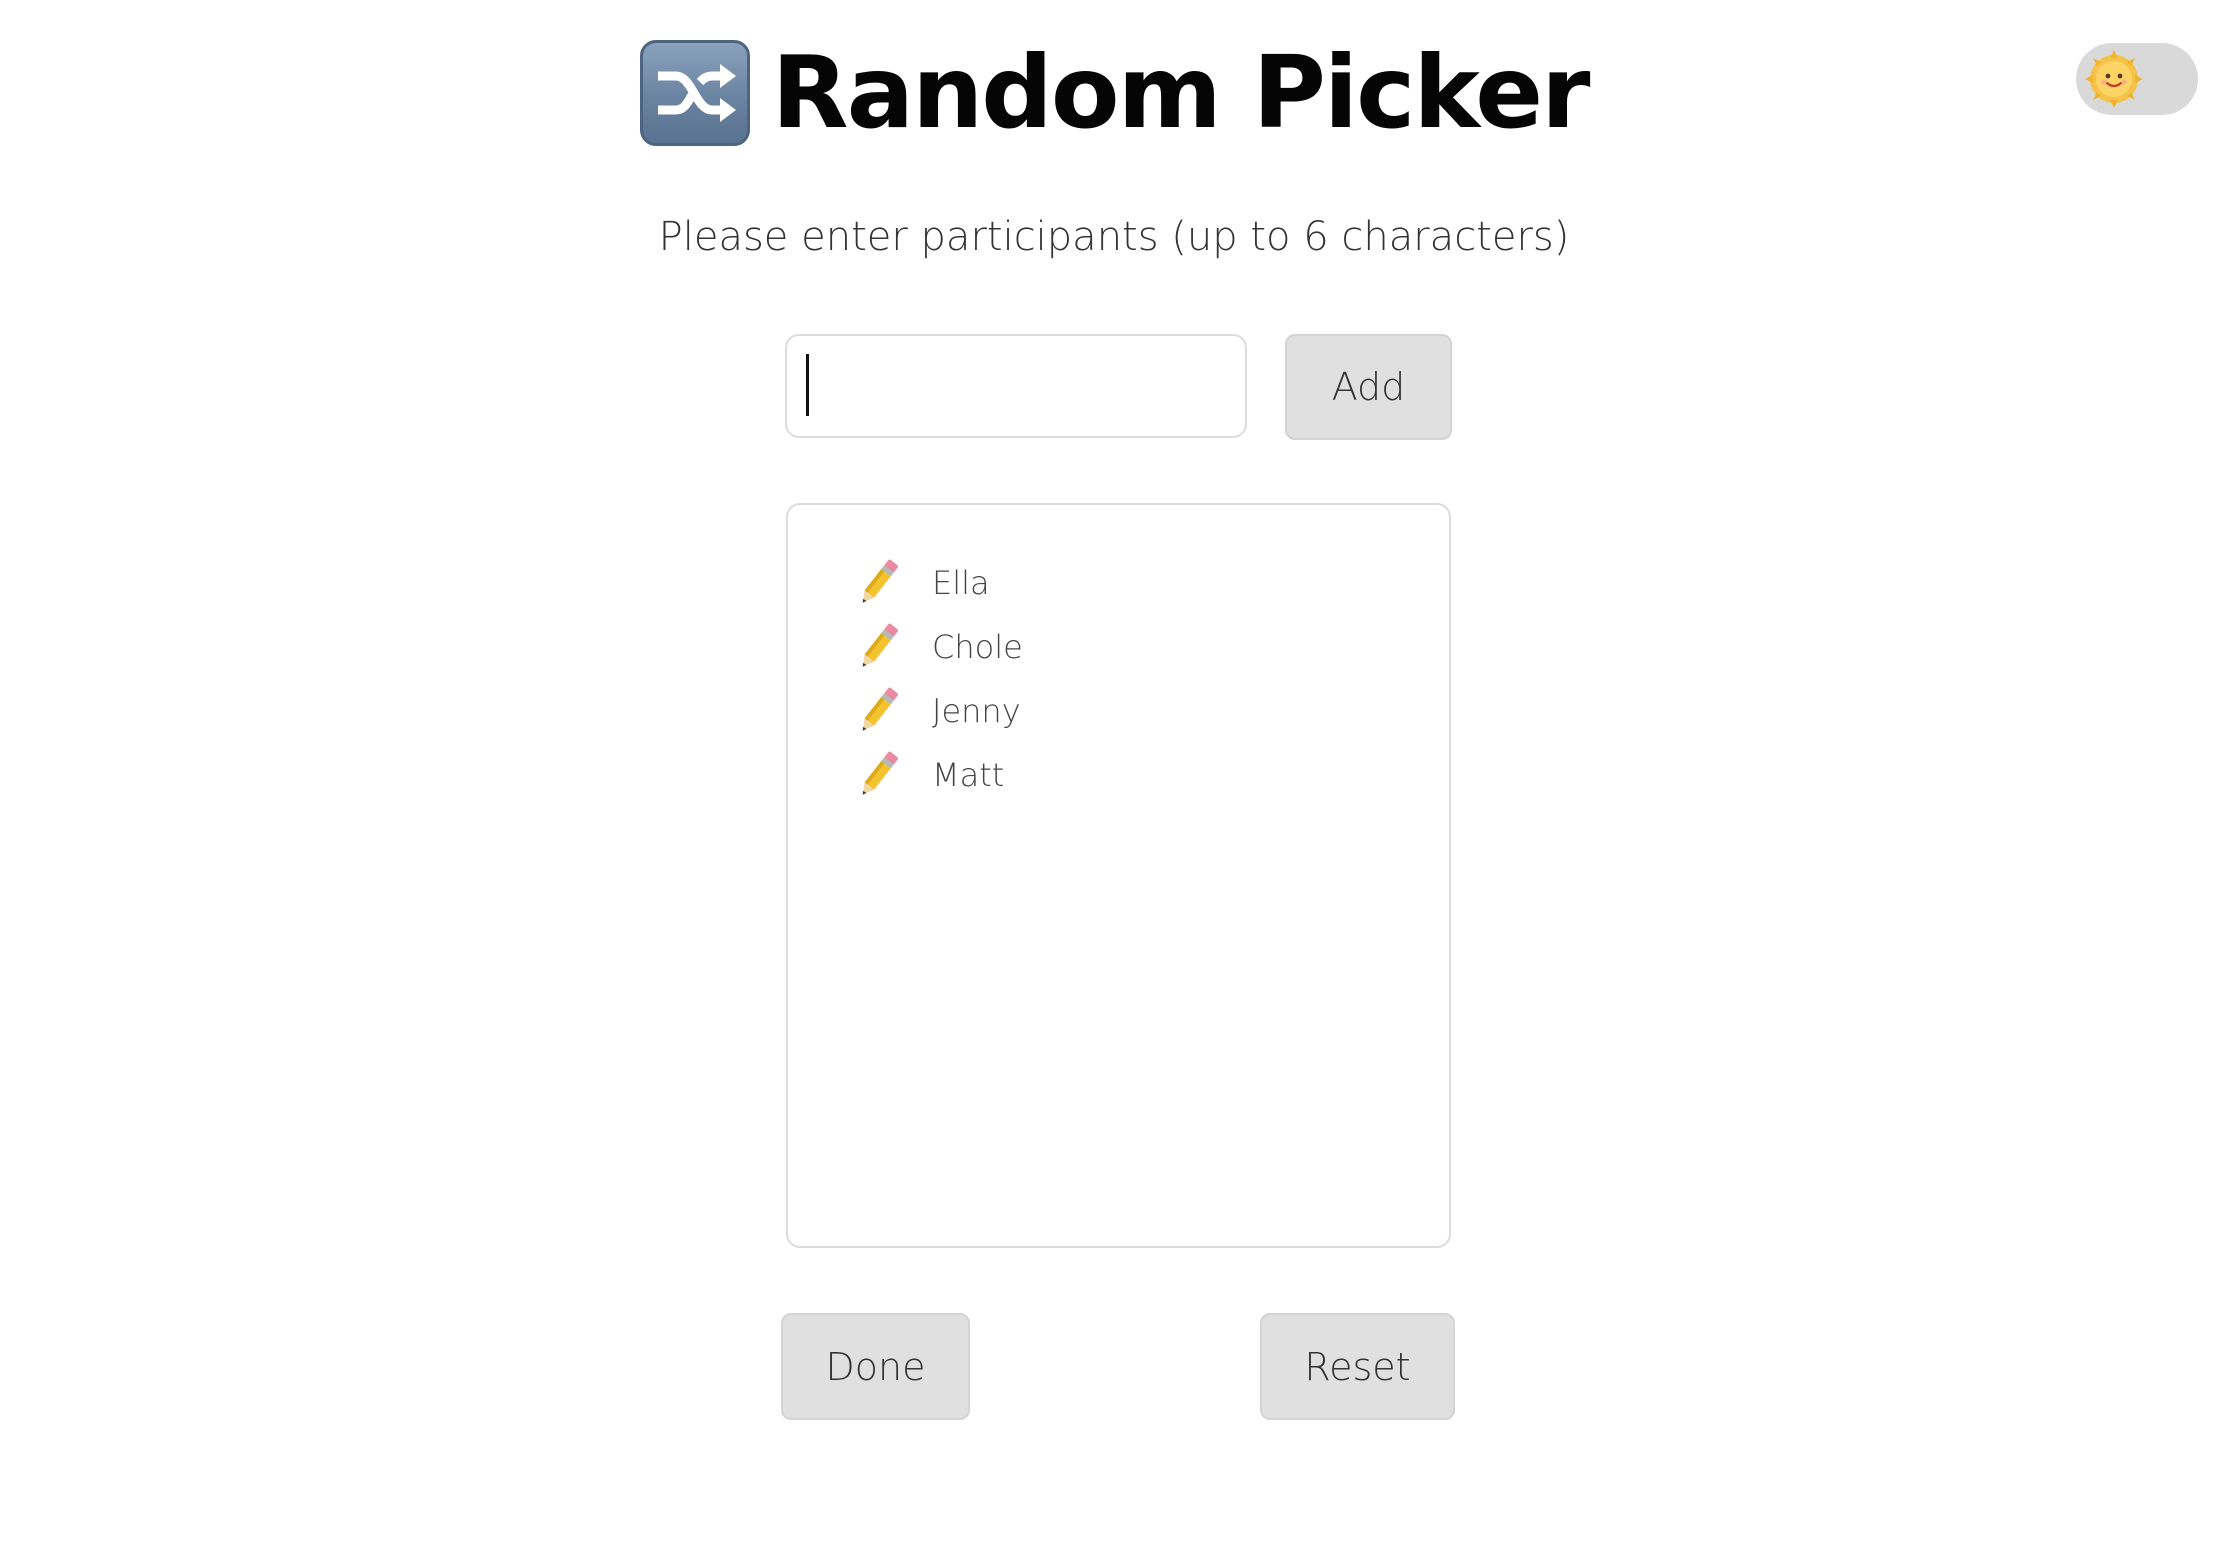  I want to click on page-title: Random Picker, so click(1181, 92).